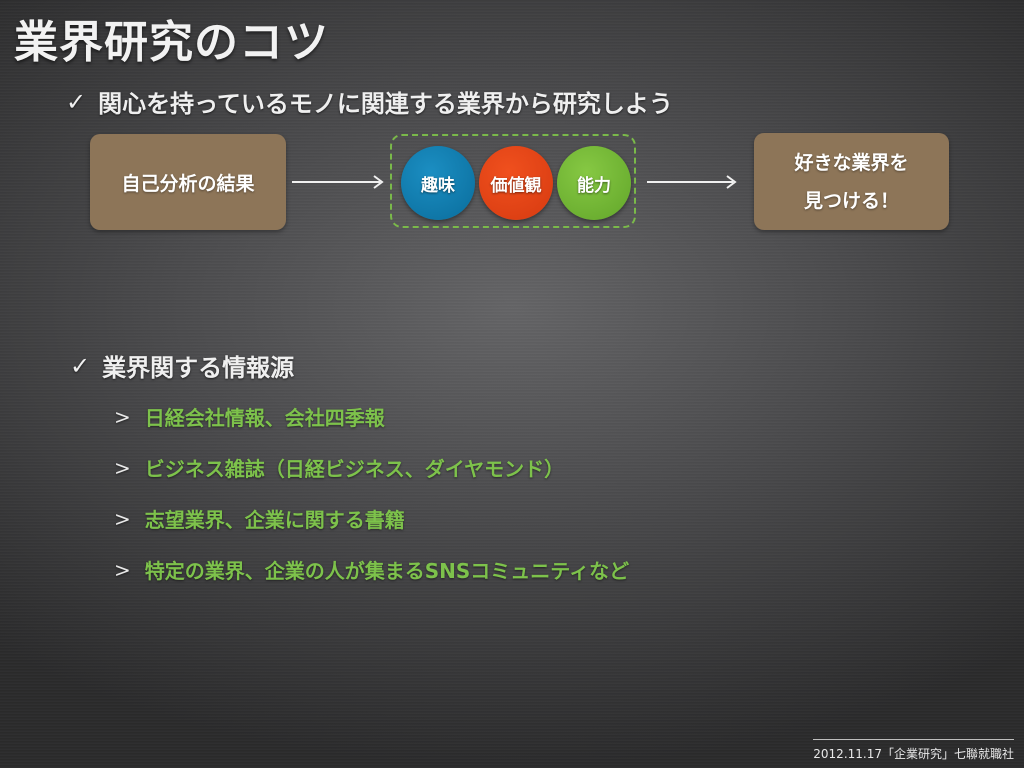 The image size is (1024, 768). I want to click on self-analysis-box: 自己分析の結果, so click(188, 182).